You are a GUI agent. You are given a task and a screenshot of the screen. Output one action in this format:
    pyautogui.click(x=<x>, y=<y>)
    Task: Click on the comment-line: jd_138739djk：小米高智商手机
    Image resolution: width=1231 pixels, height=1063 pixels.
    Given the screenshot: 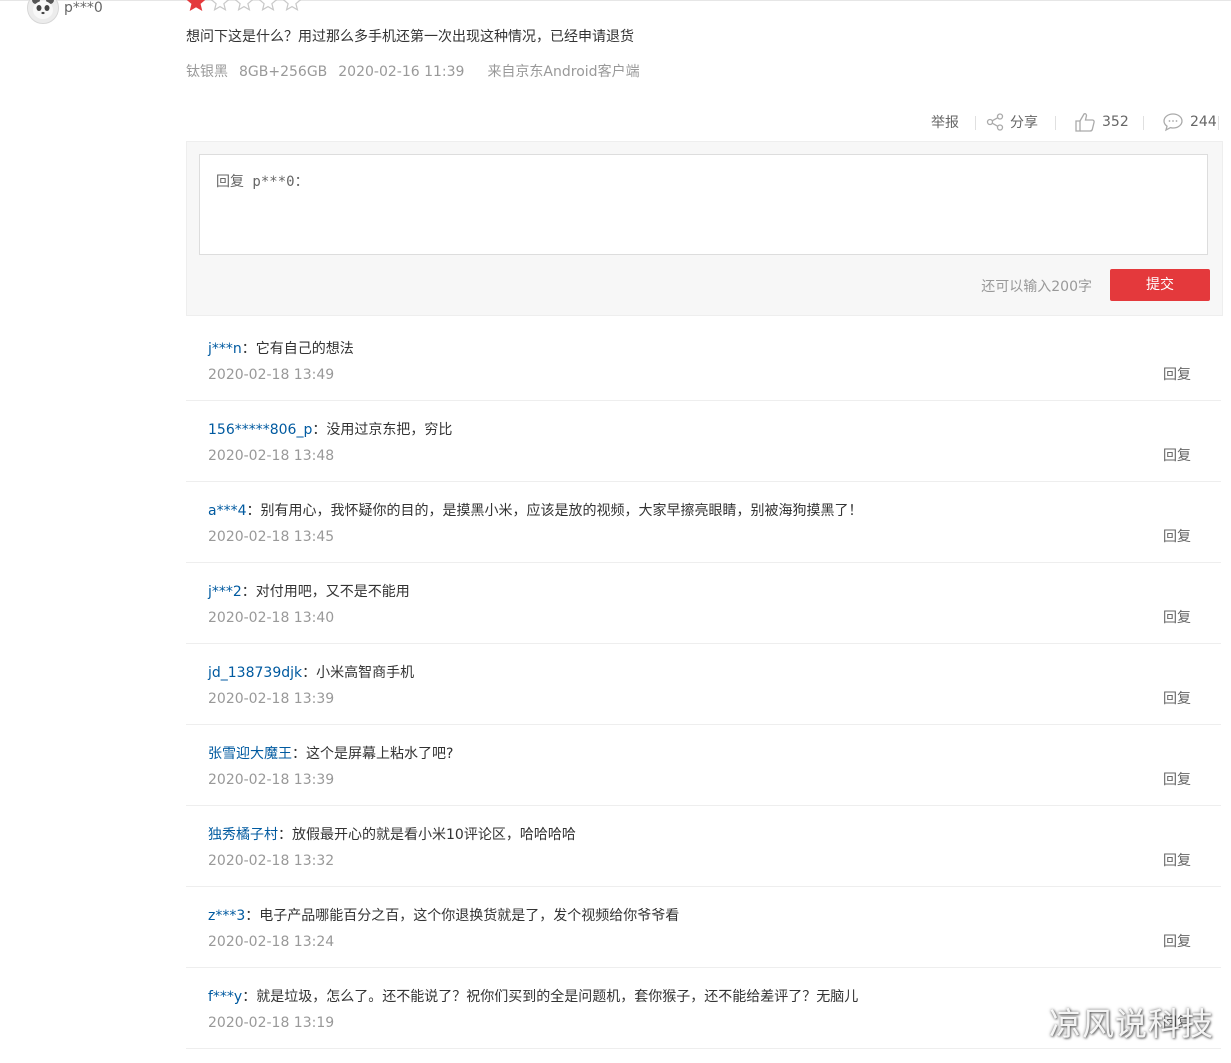 What is the action you would take?
    pyautogui.click(x=311, y=673)
    